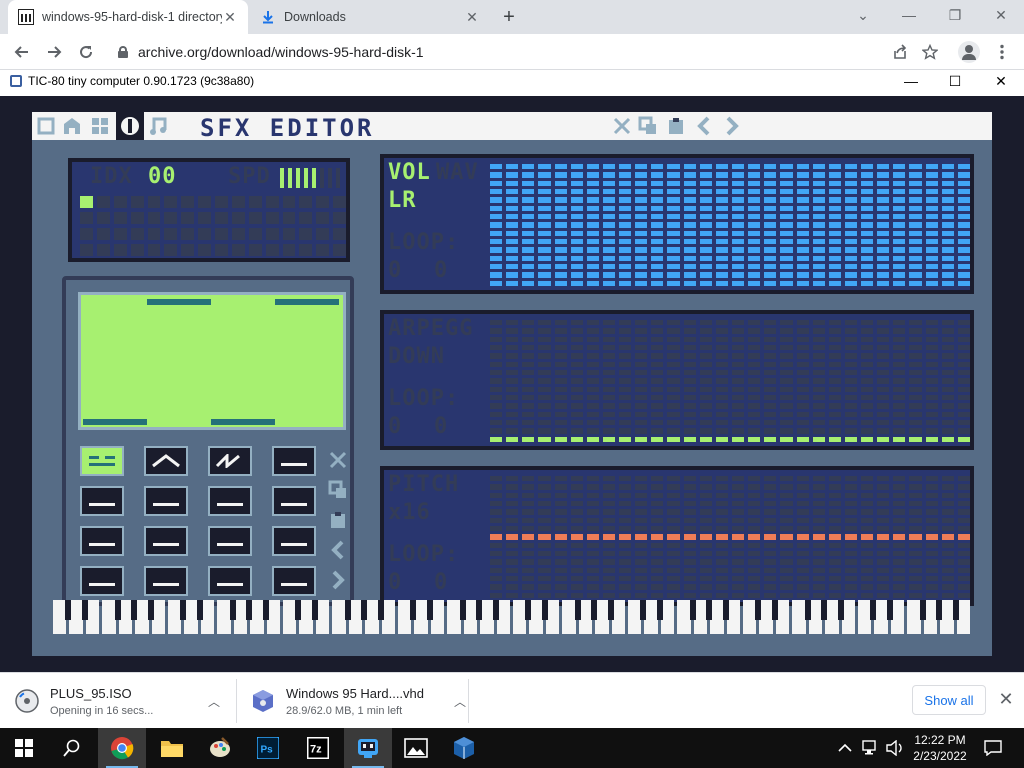  Describe the element at coordinates (294, 461) in the screenshot. I see `waveform-3-button` at that location.